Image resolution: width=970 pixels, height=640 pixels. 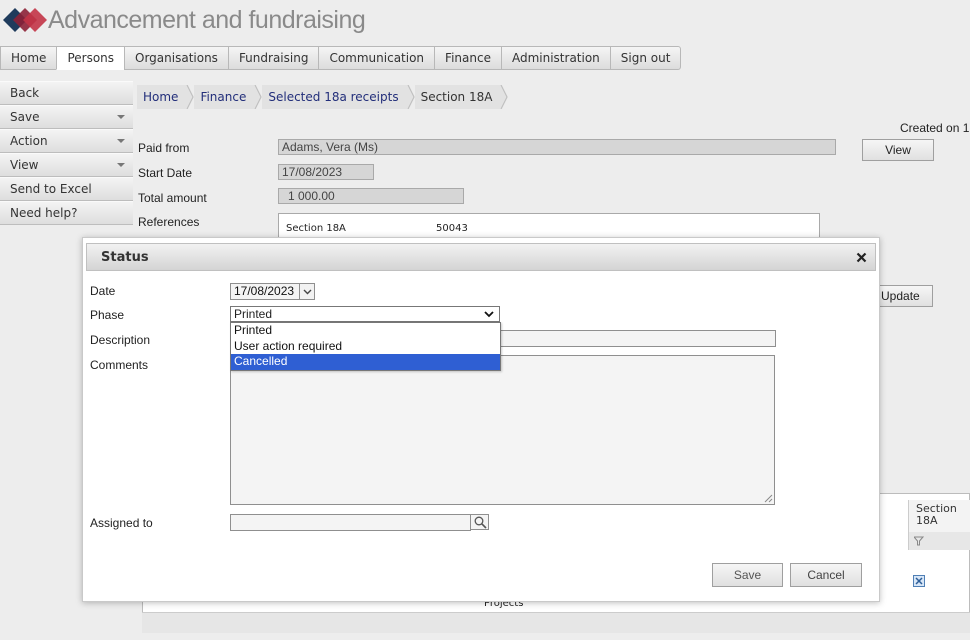 What do you see at coordinates (29, 141) in the screenshot?
I see `side-item-label: Action` at bounding box center [29, 141].